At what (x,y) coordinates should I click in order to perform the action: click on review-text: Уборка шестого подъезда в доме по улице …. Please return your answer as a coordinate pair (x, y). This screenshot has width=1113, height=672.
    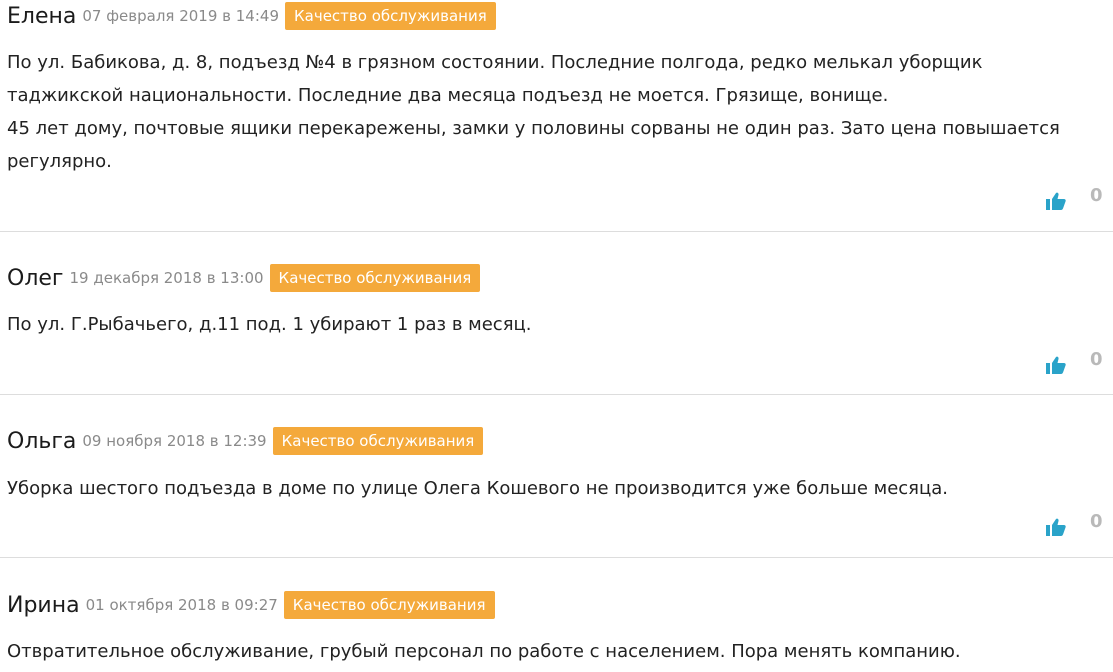
    Looking at the image, I should click on (554, 488).